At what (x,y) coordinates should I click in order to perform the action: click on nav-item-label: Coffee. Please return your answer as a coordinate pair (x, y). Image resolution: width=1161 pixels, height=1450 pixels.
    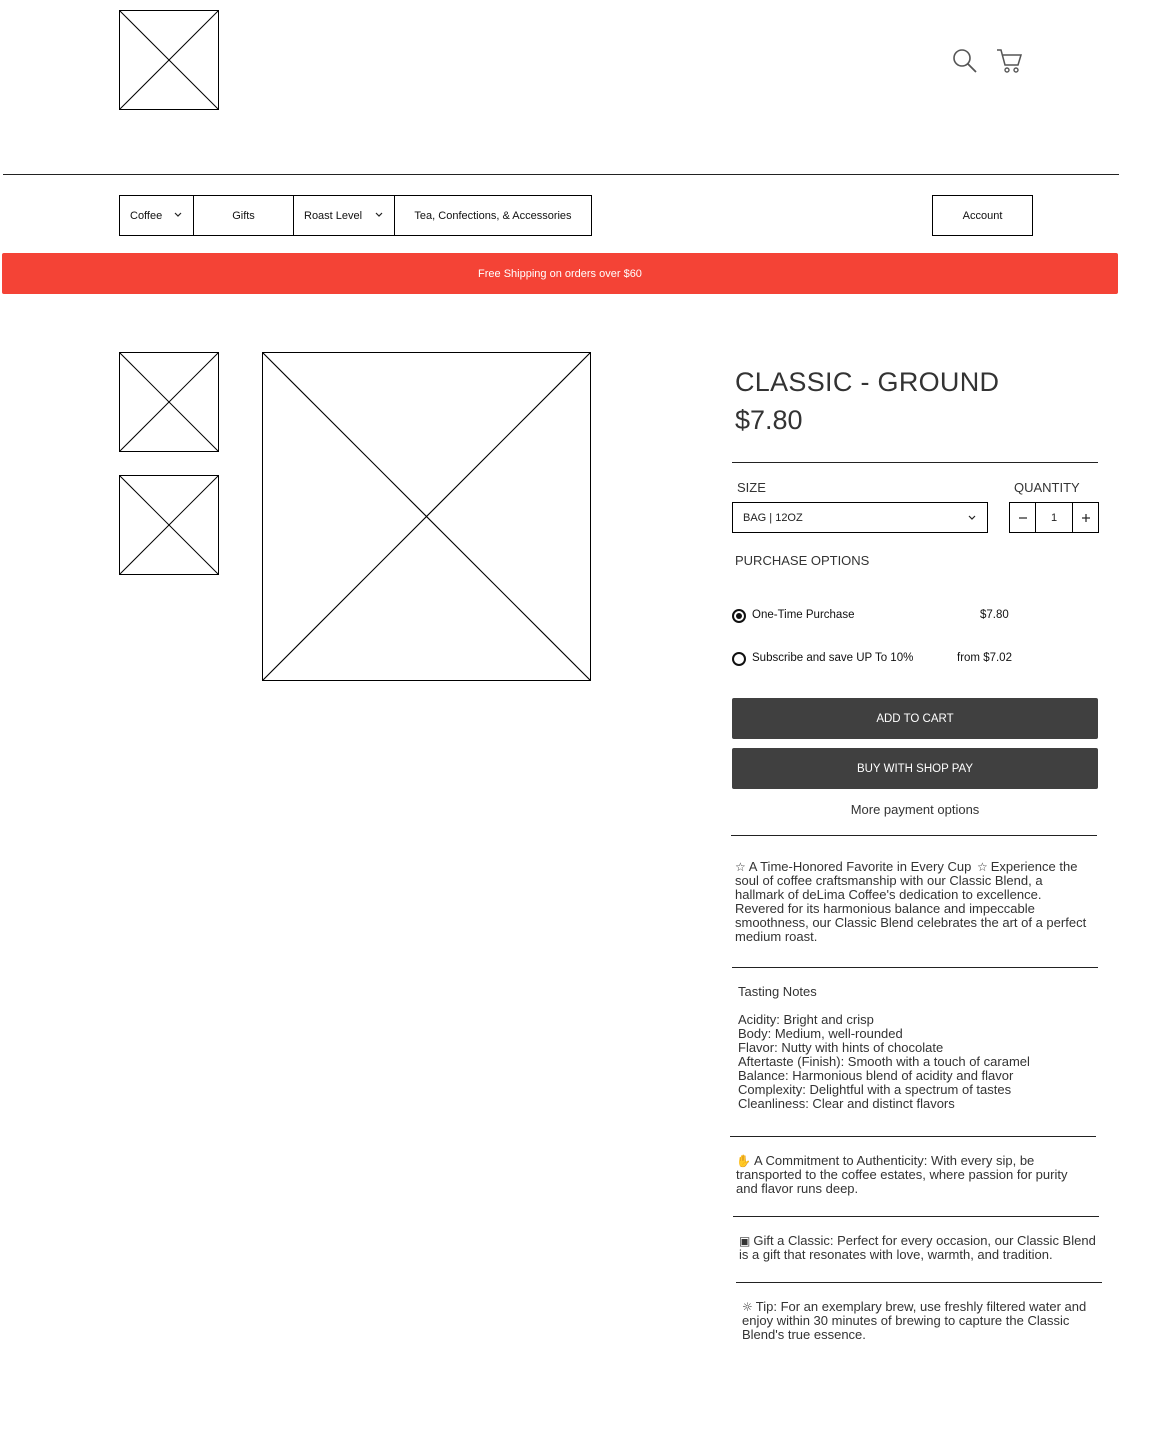
    Looking at the image, I should click on (146, 215).